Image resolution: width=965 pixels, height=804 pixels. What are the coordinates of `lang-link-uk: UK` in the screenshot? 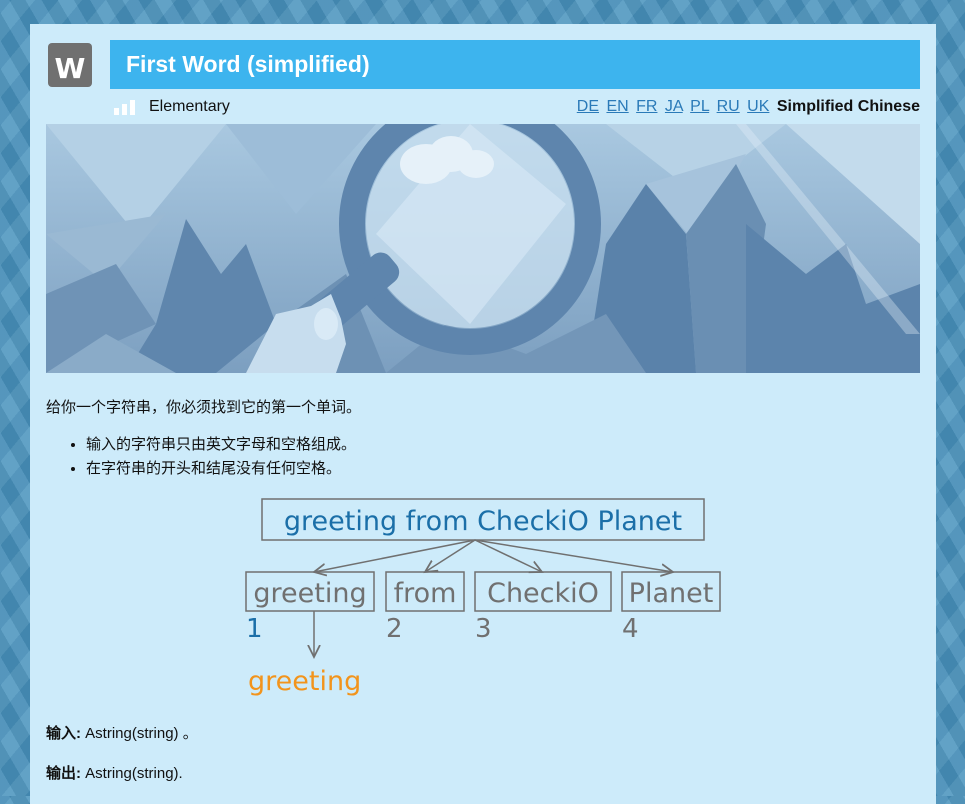 It's located at (758, 106).